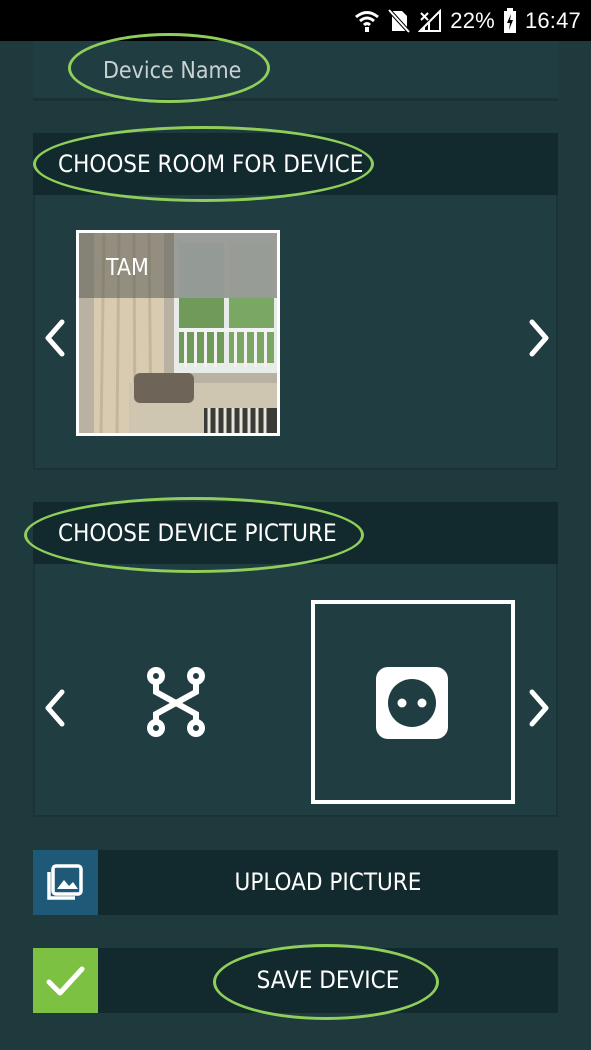 Image resolution: width=591 pixels, height=1050 pixels. Describe the element at coordinates (328, 980) in the screenshot. I see `save-device-label: SAVE DEVICE` at that location.